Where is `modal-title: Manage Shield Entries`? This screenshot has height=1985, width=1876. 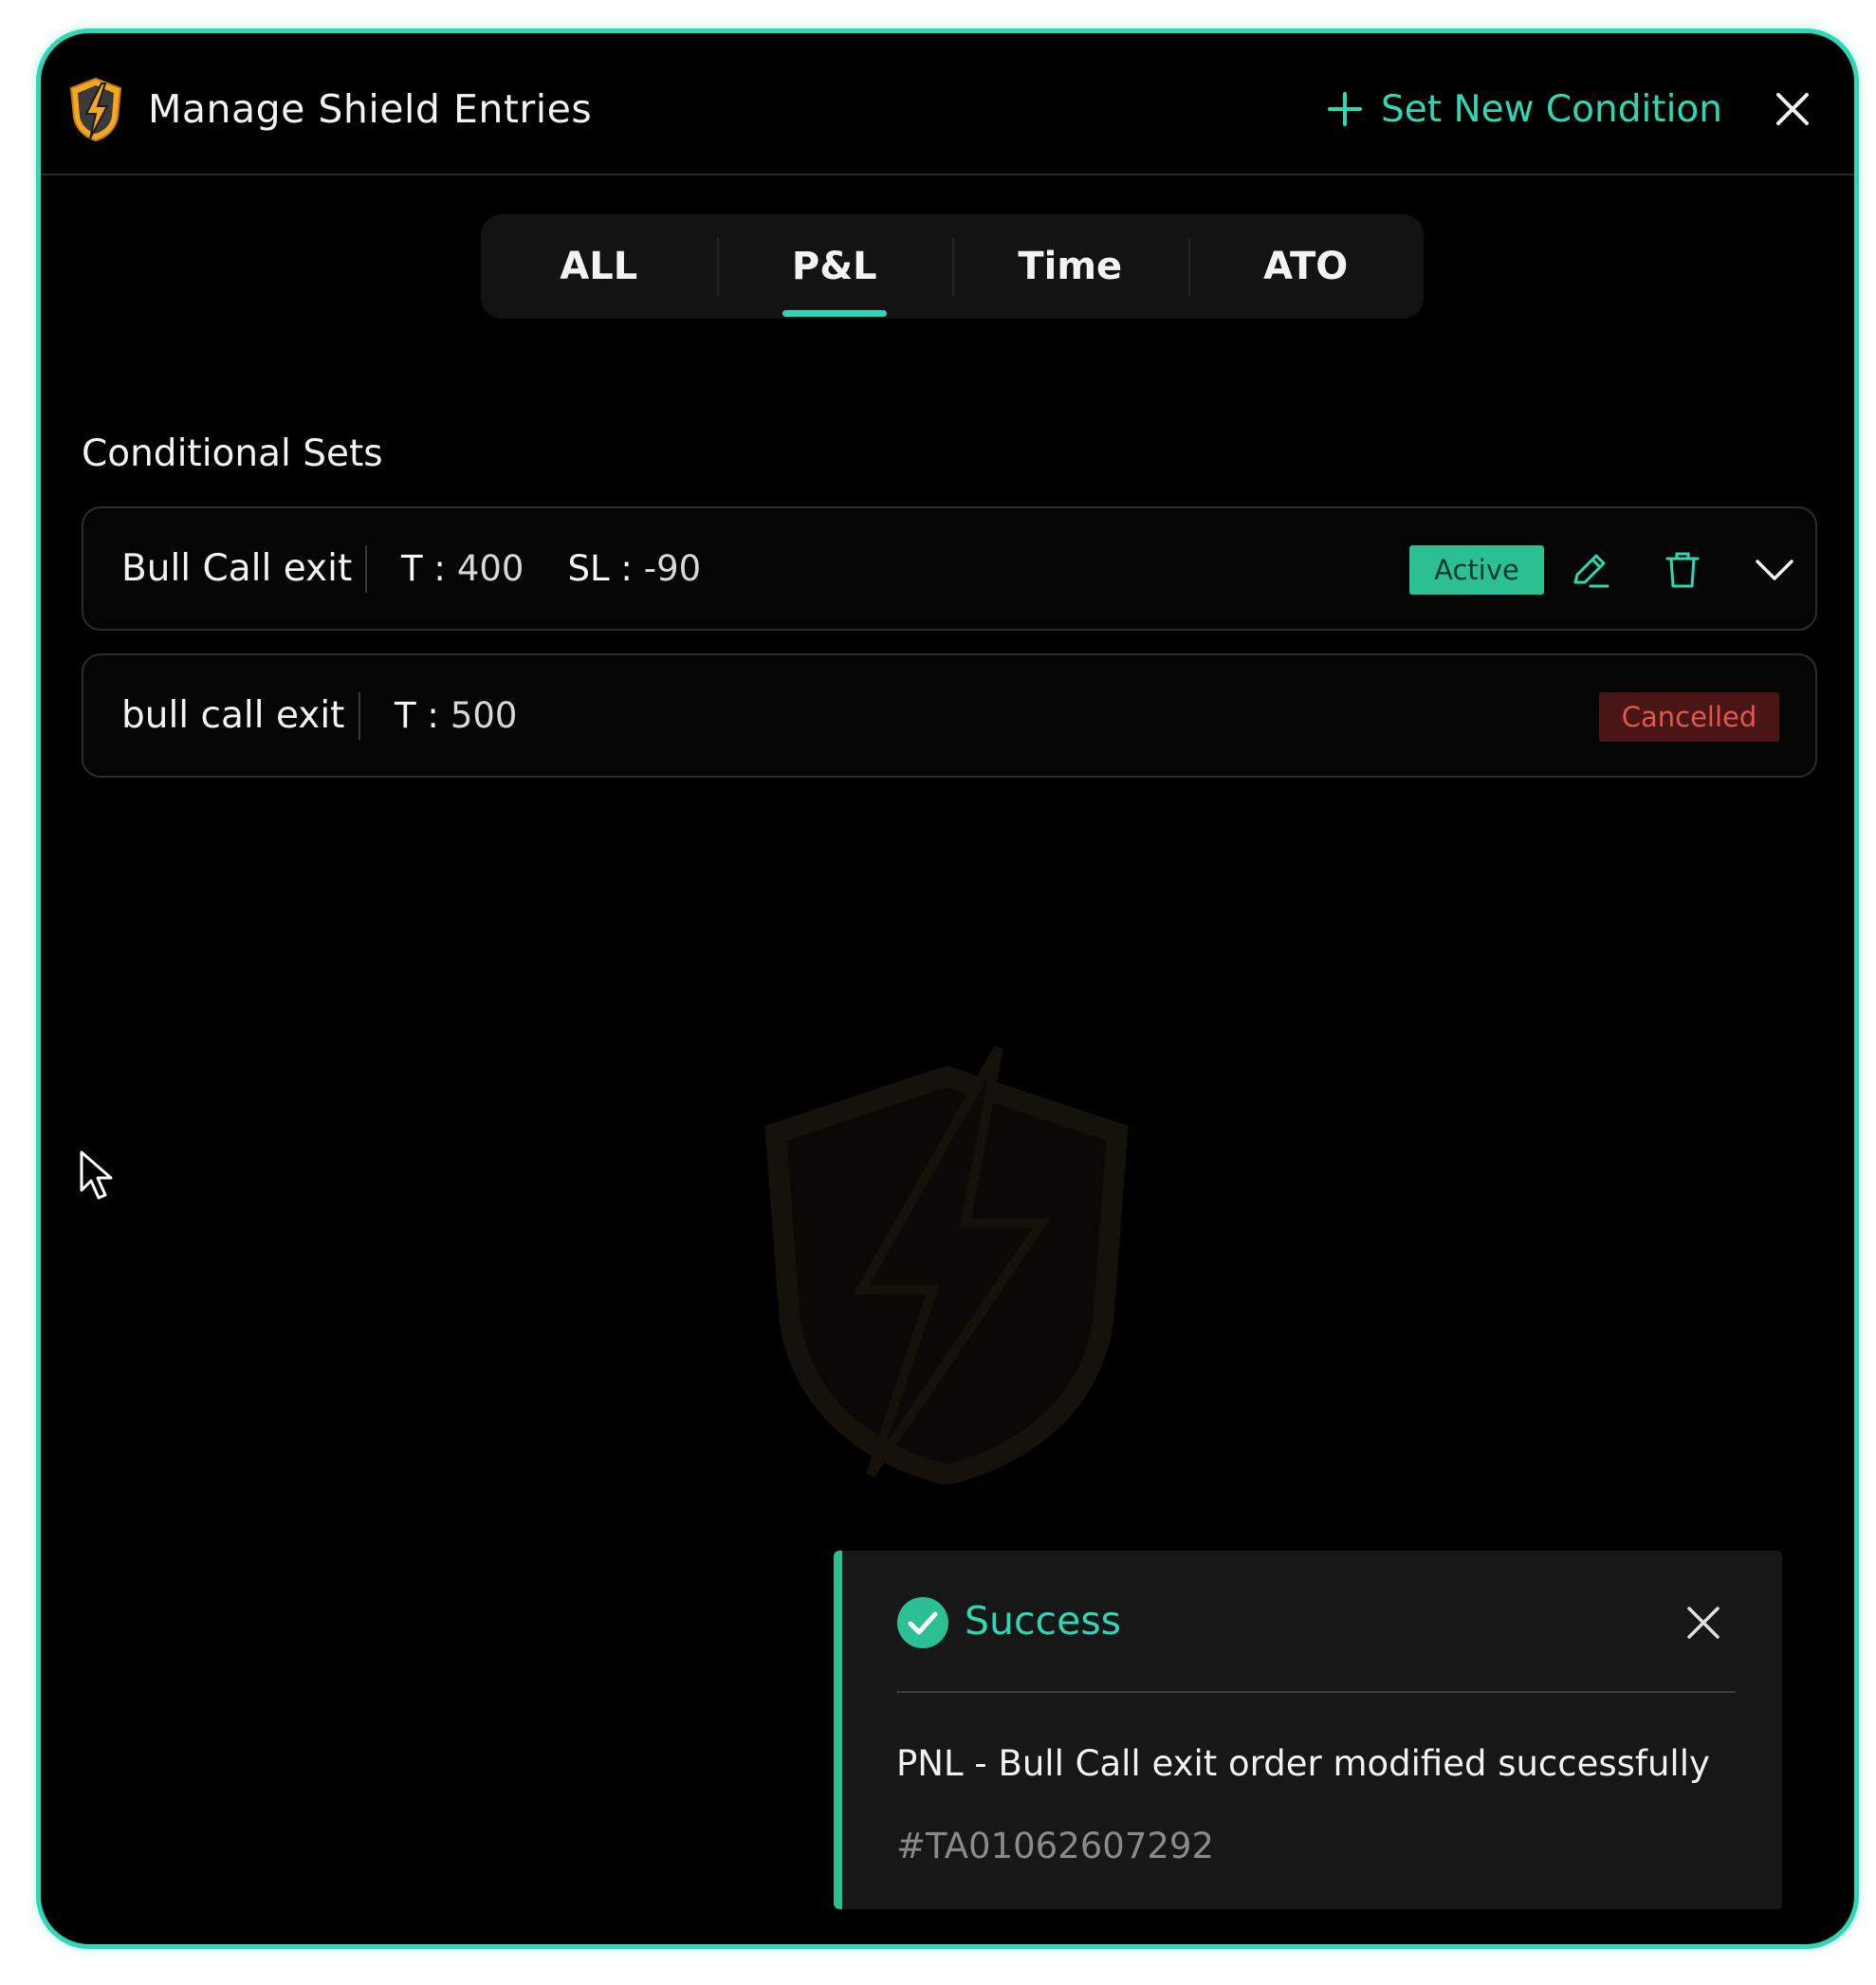
modal-title: Manage Shield Entries is located at coordinates (370, 109).